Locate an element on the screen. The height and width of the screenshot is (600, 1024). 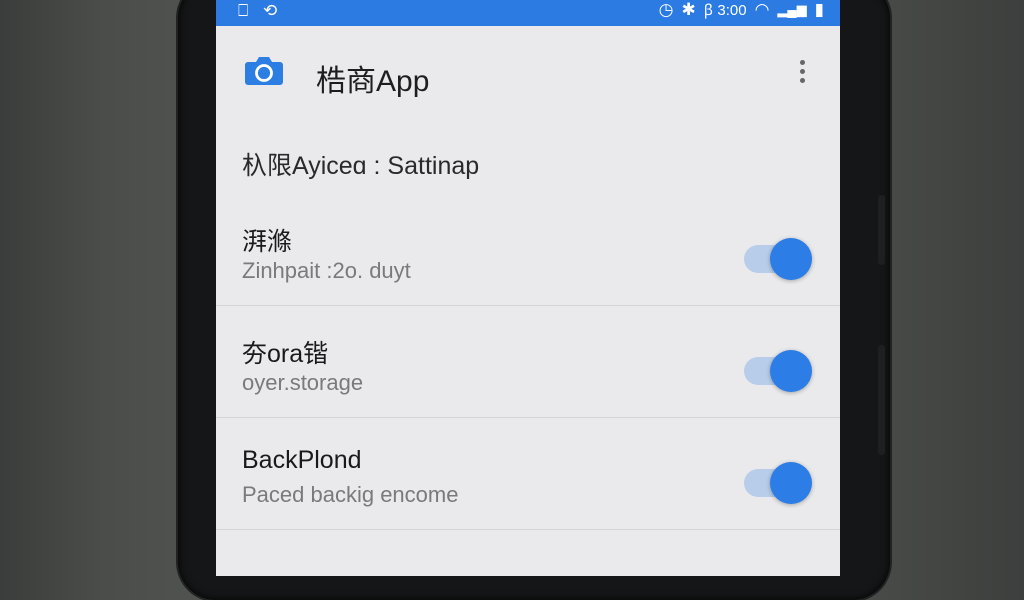
setting-row-2: 夯ora锴 oyer.storage is located at coordinates (528, 362).